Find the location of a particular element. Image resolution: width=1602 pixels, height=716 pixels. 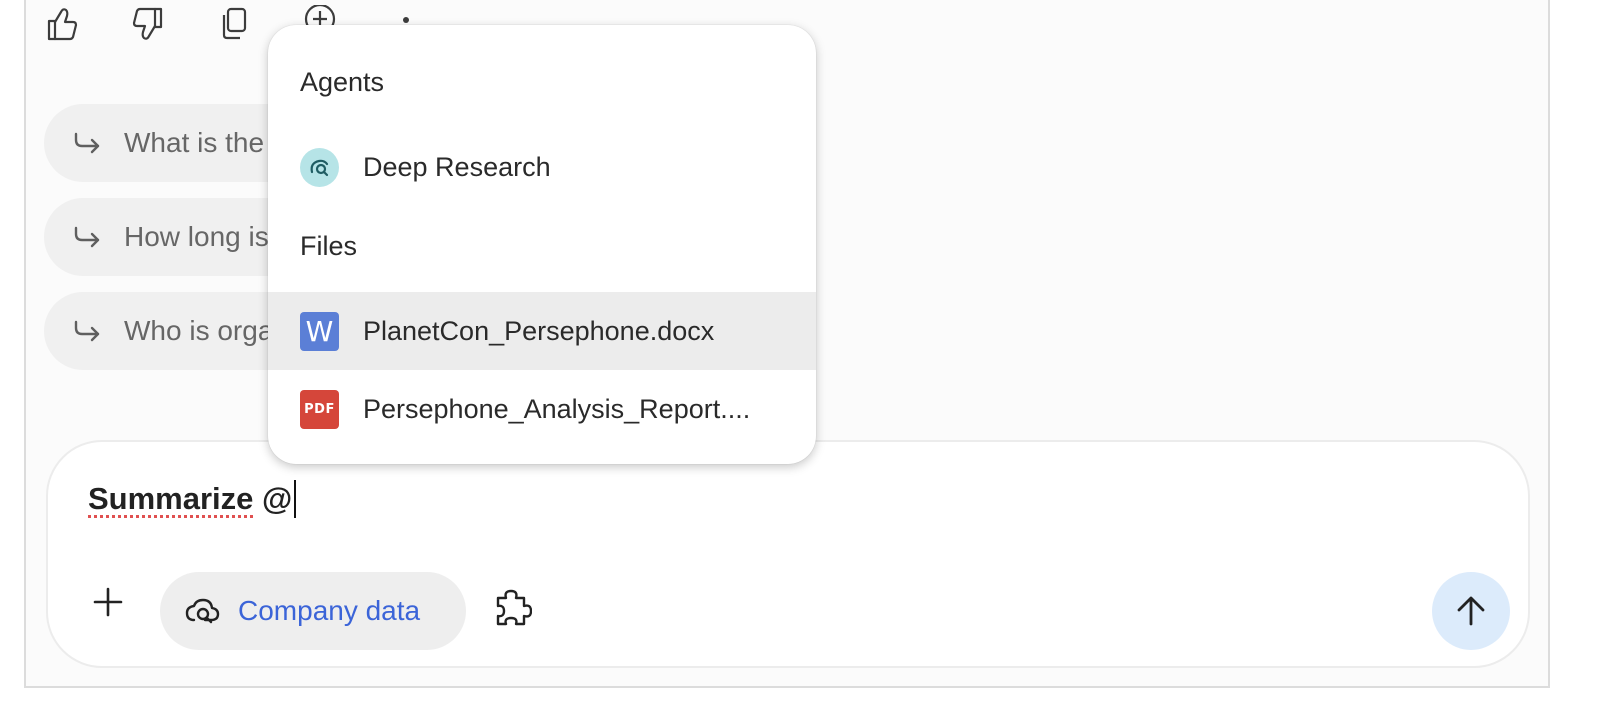

company-data-button: Company data is located at coordinates (313, 611).